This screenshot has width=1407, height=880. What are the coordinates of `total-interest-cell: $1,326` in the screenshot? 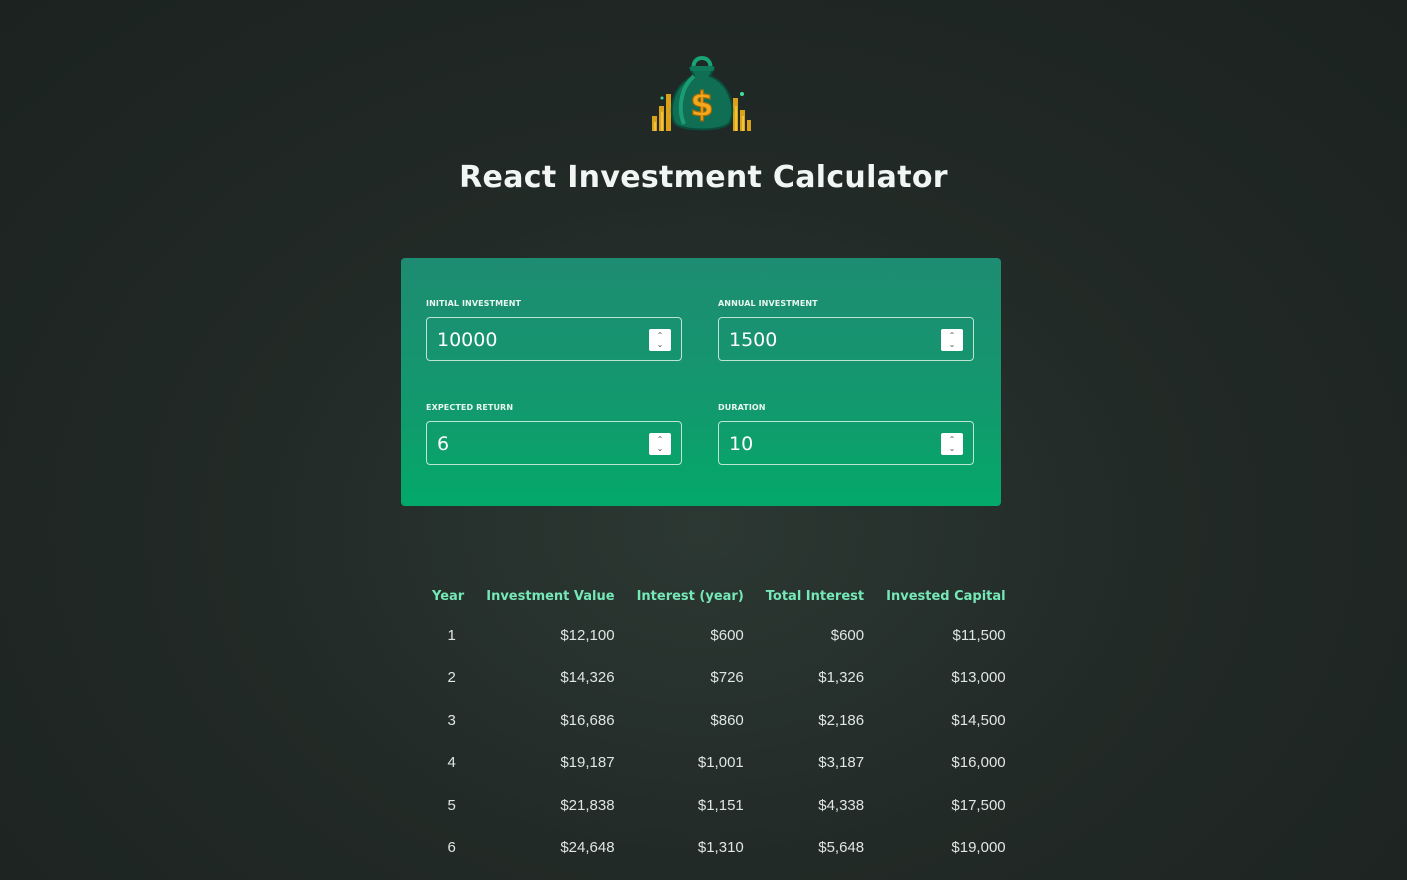 It's located at (841, 678).